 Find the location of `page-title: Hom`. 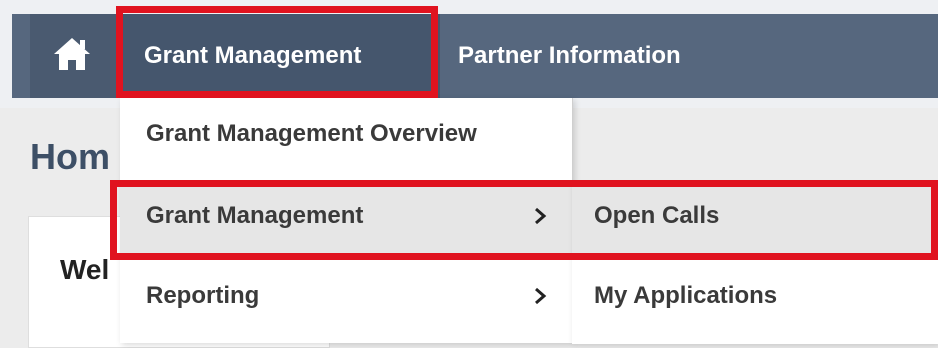

page-title: Hom is located at coordinates (70, 156).